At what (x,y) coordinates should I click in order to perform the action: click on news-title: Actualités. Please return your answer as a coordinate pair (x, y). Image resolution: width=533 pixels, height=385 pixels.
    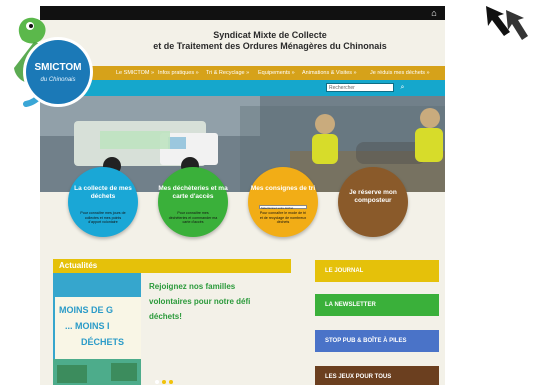
    Looking at the image, I should click on (78, 265).